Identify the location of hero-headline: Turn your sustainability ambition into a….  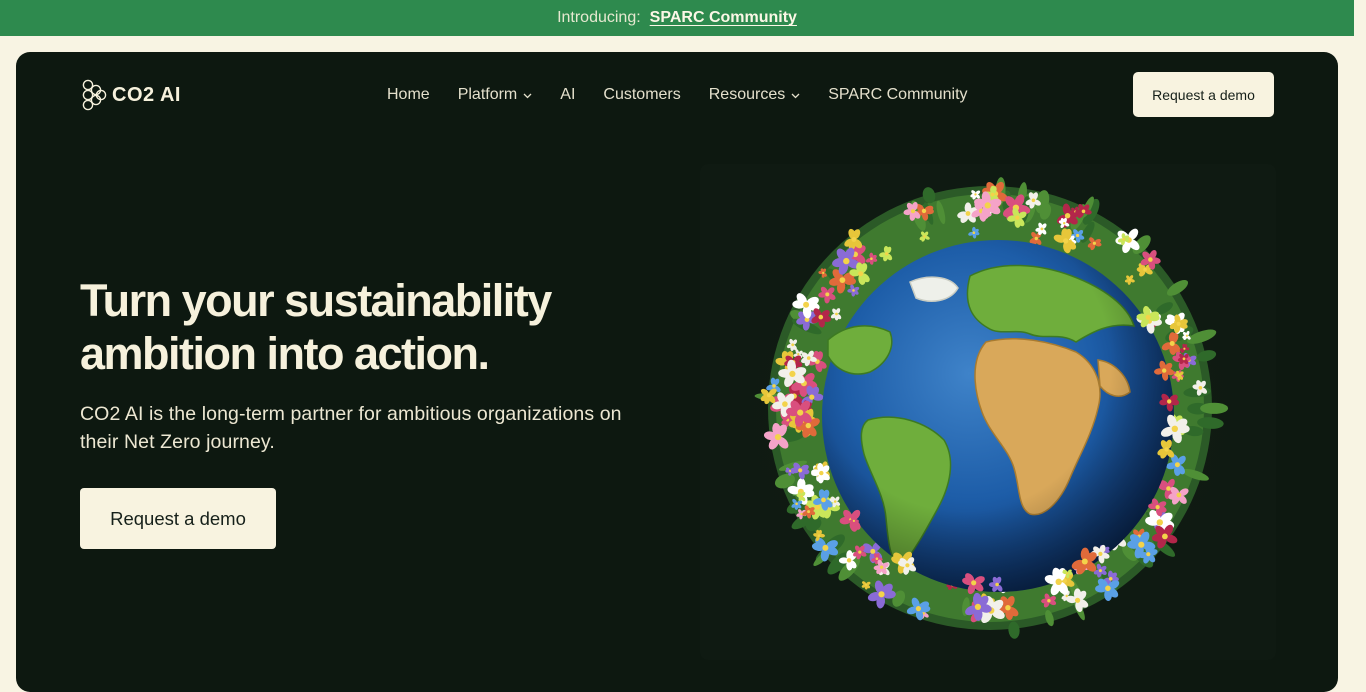
(316, 327).